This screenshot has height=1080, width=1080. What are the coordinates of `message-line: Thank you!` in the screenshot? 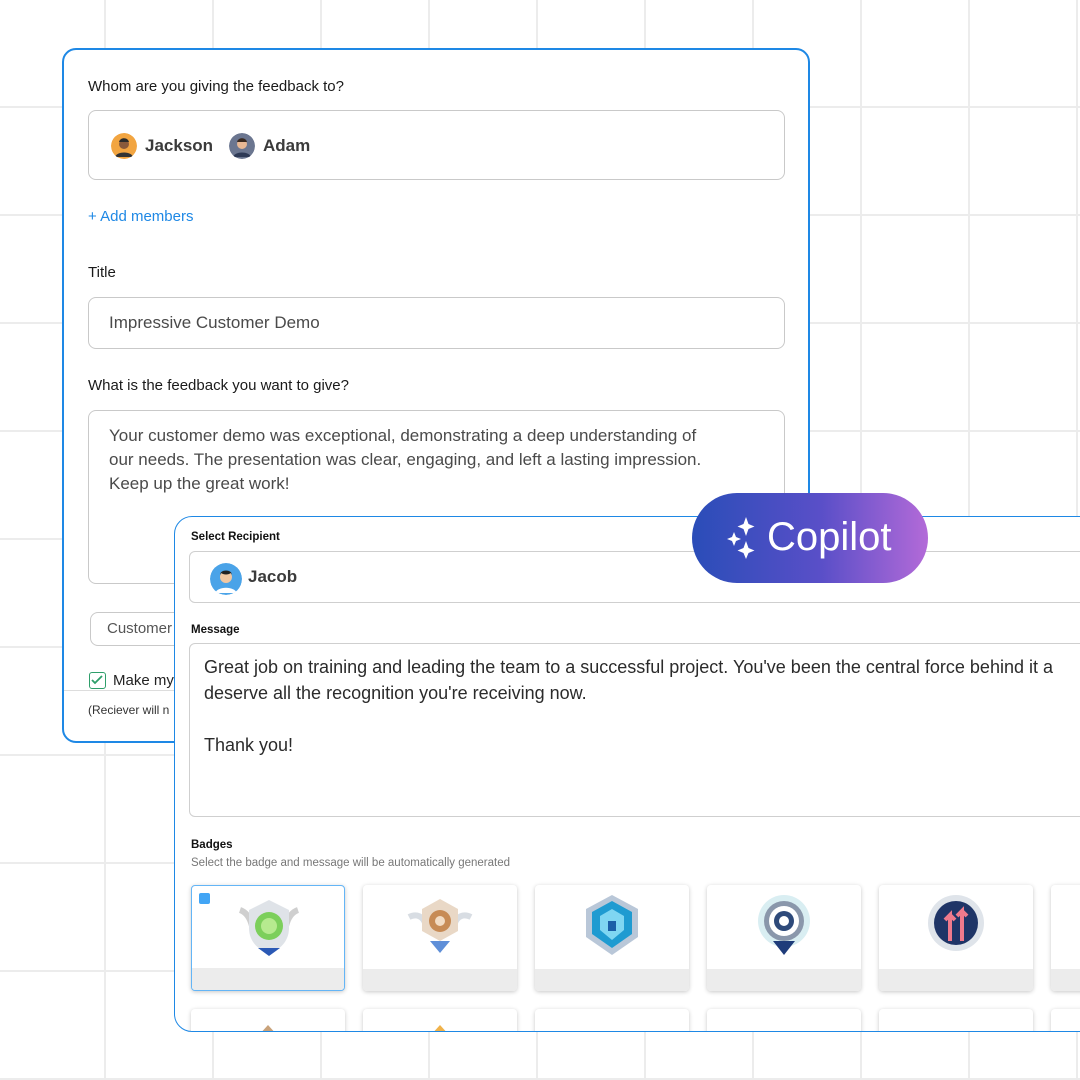 It's located at (249, 745).